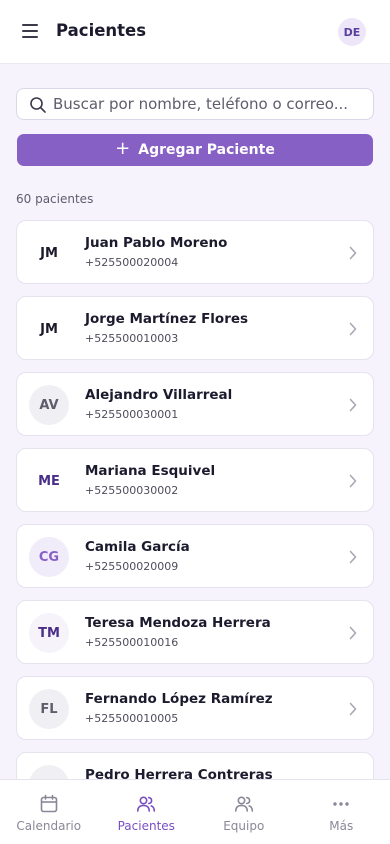 This screenshot has height=844, width=390. I want to click on patient-phone: +525500010003, so click(132, 338).